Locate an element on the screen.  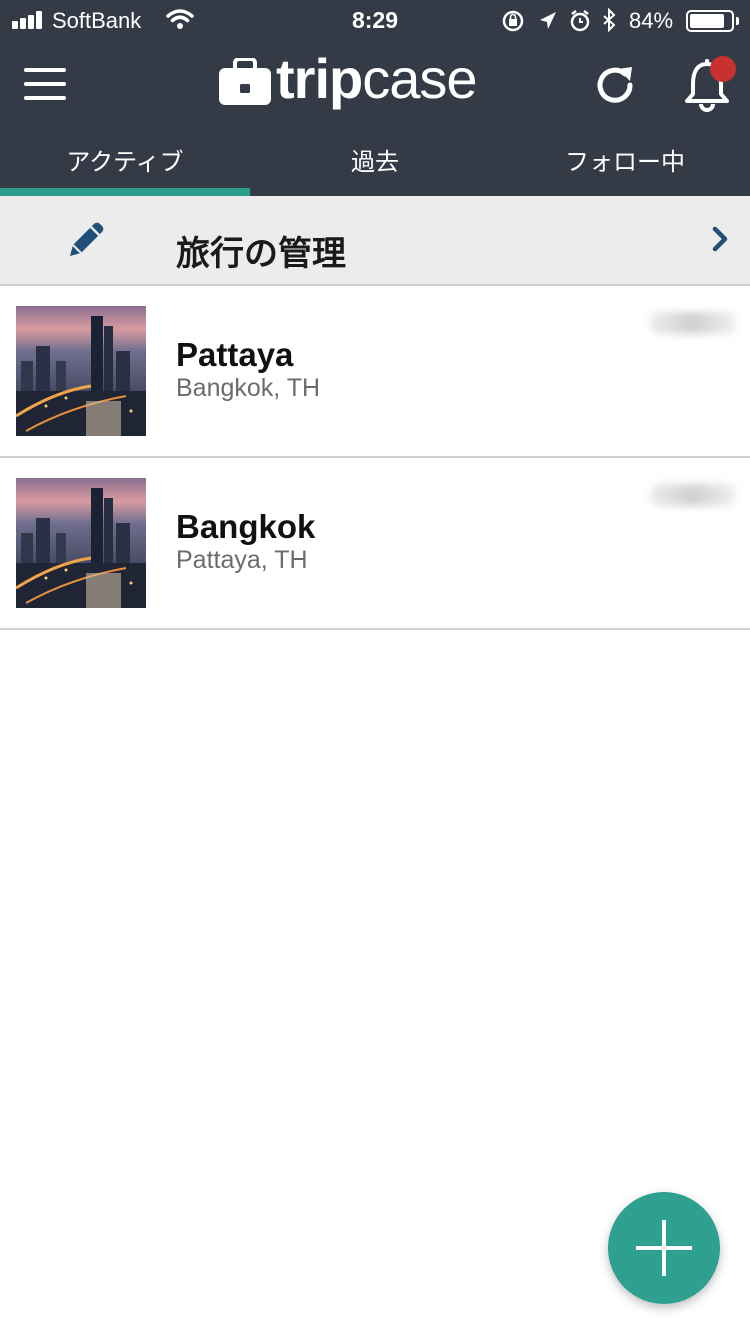
manage-trips-label: 旅行の管理 is located at coordinates (261, 254).